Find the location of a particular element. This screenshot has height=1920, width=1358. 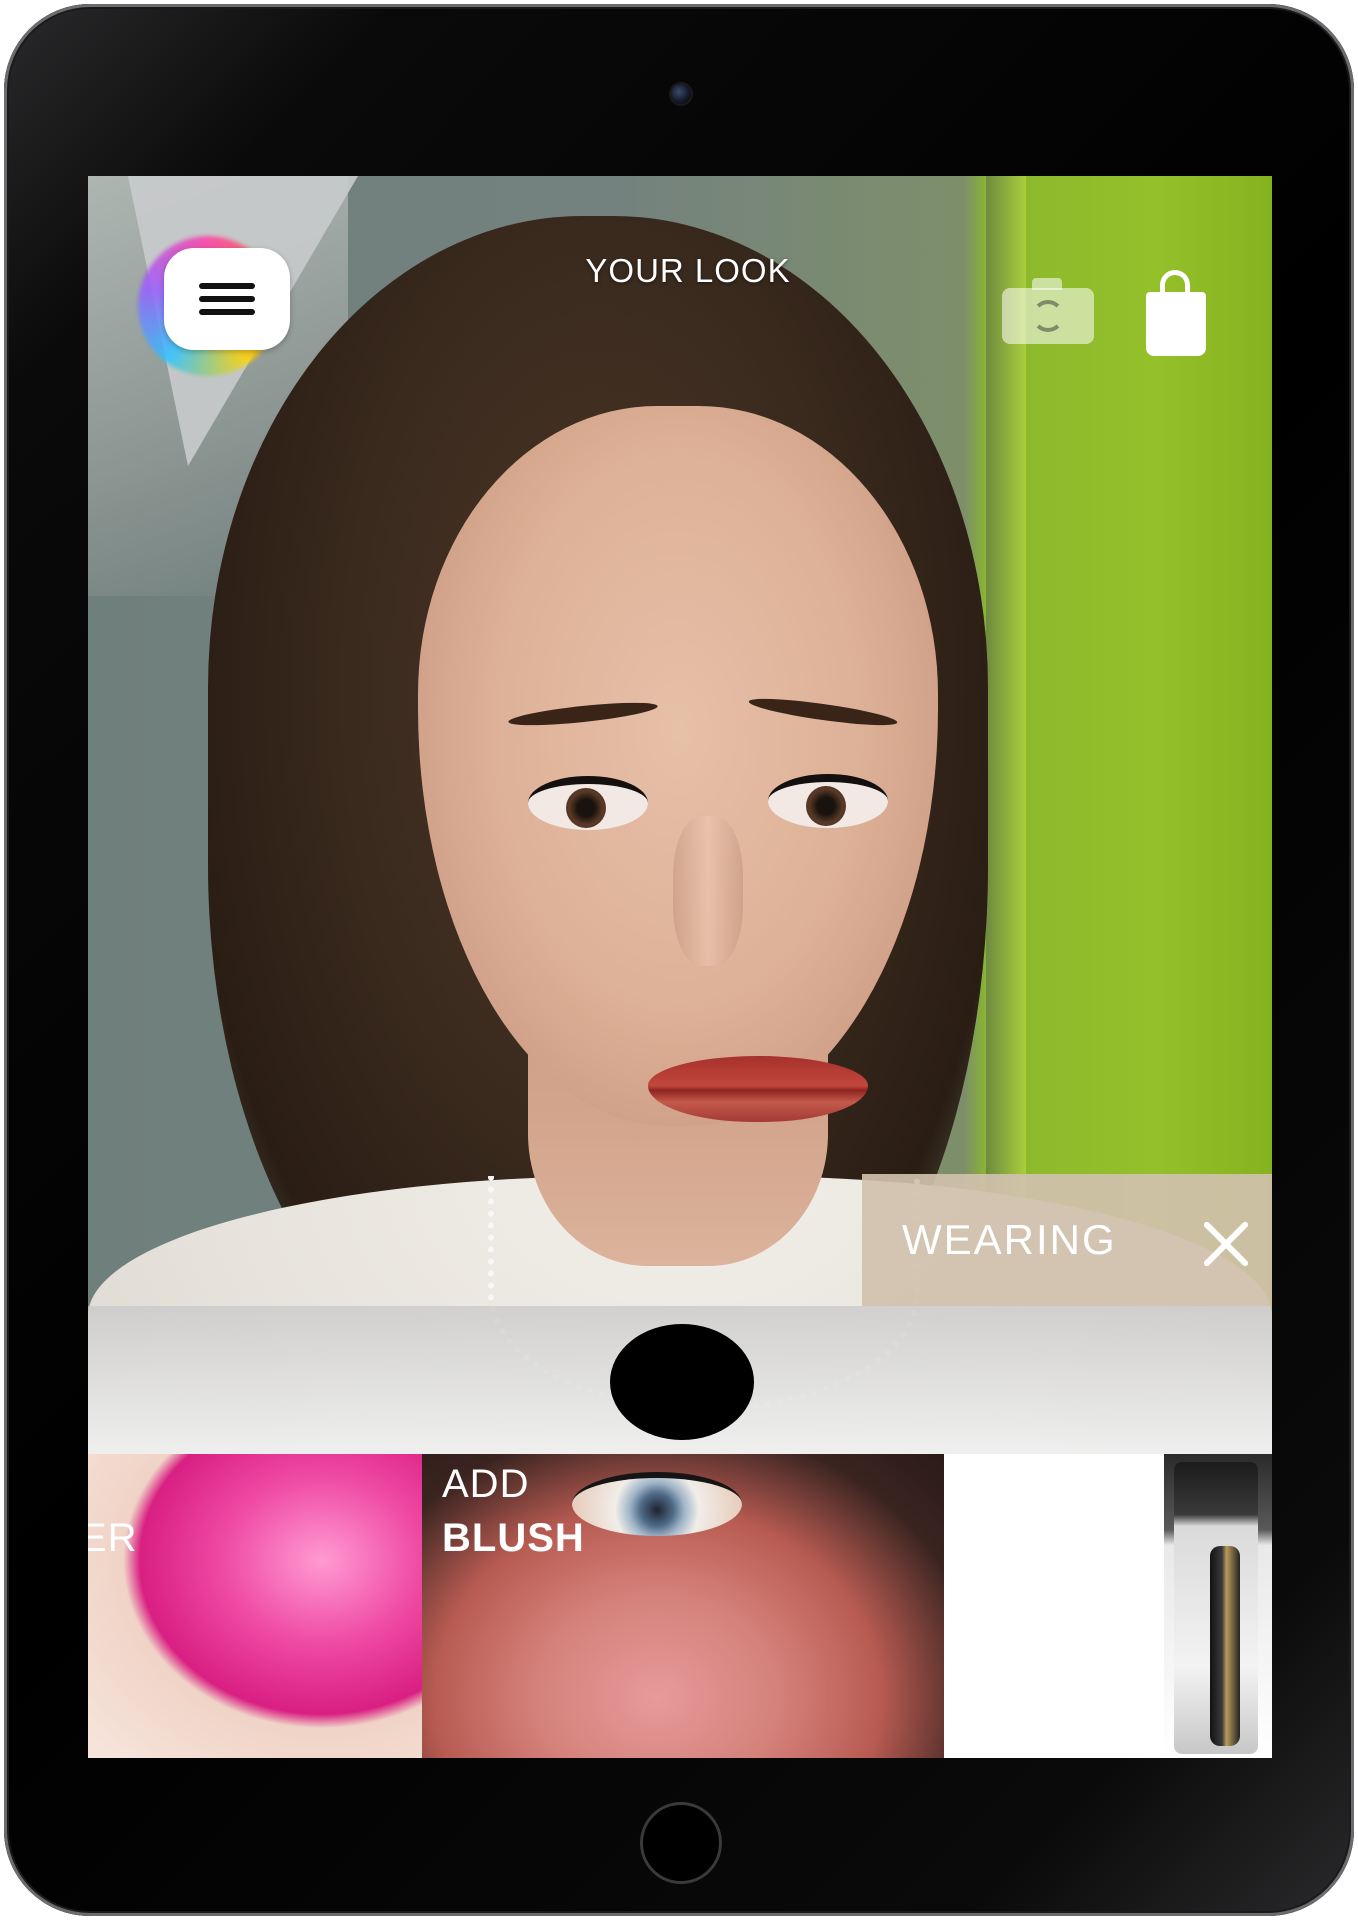

hamburger-menu-icon is located at coordinates (227, 299).